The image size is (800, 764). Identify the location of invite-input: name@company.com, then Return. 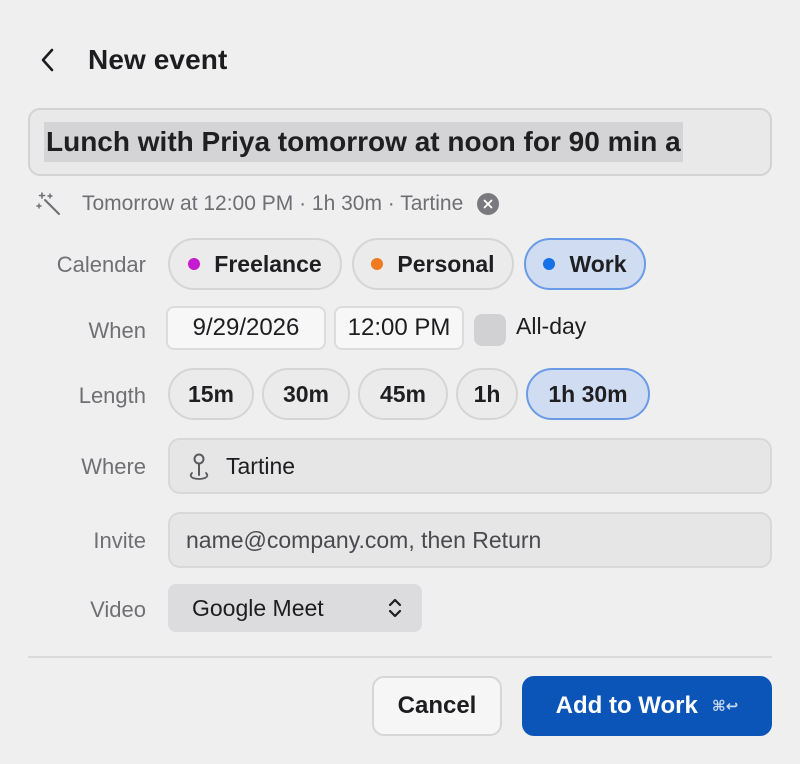
(470, 540).